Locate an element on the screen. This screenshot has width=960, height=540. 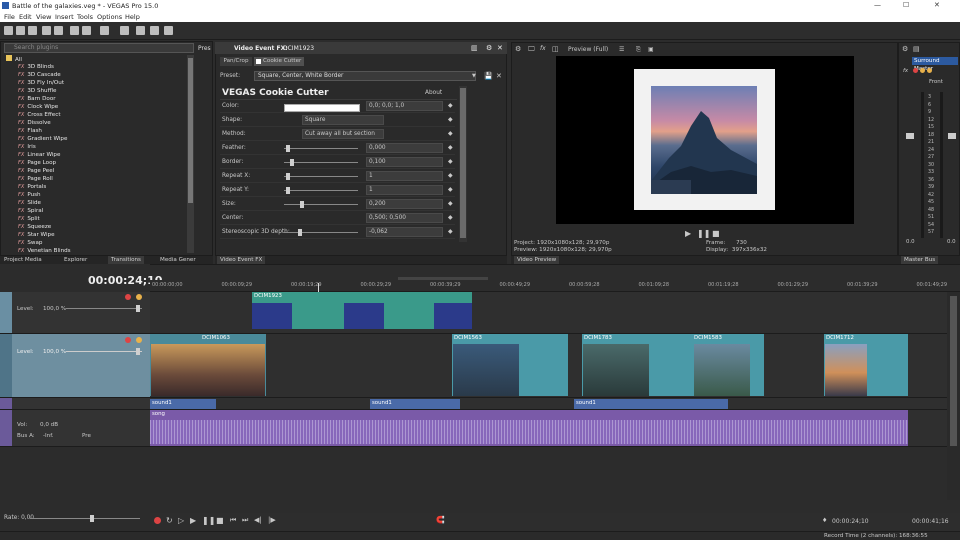
fx-param-row: Repeat Y: 1 ◆ is located at coordinates (337, 190).